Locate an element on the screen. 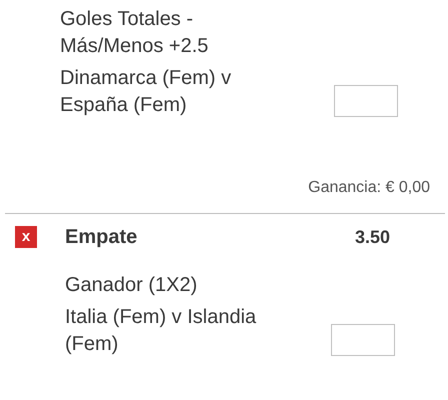  market-name: Goles Totales - Más/Menos +2.5 is located at coordinates (135, 33).